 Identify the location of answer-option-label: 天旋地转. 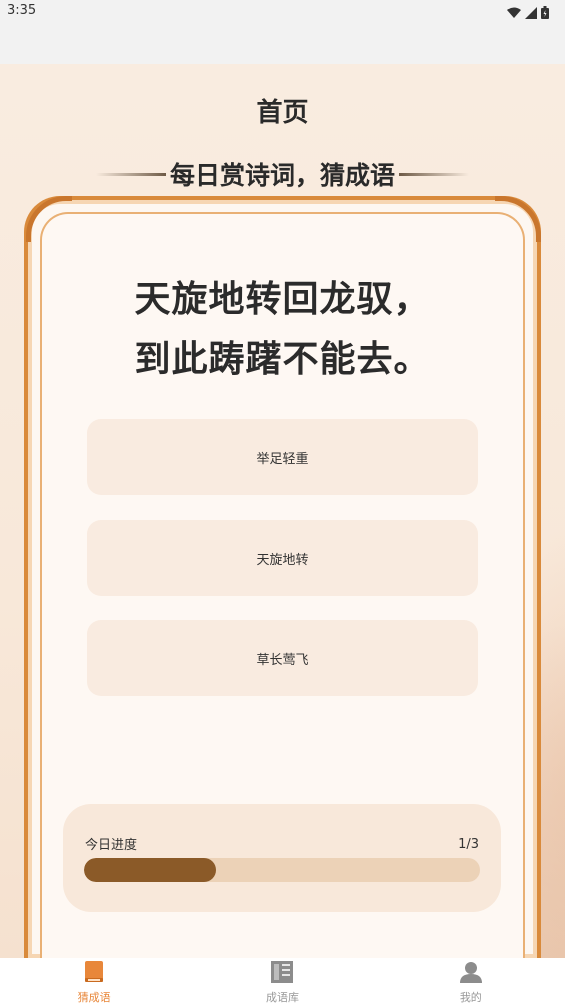
(282, 560).